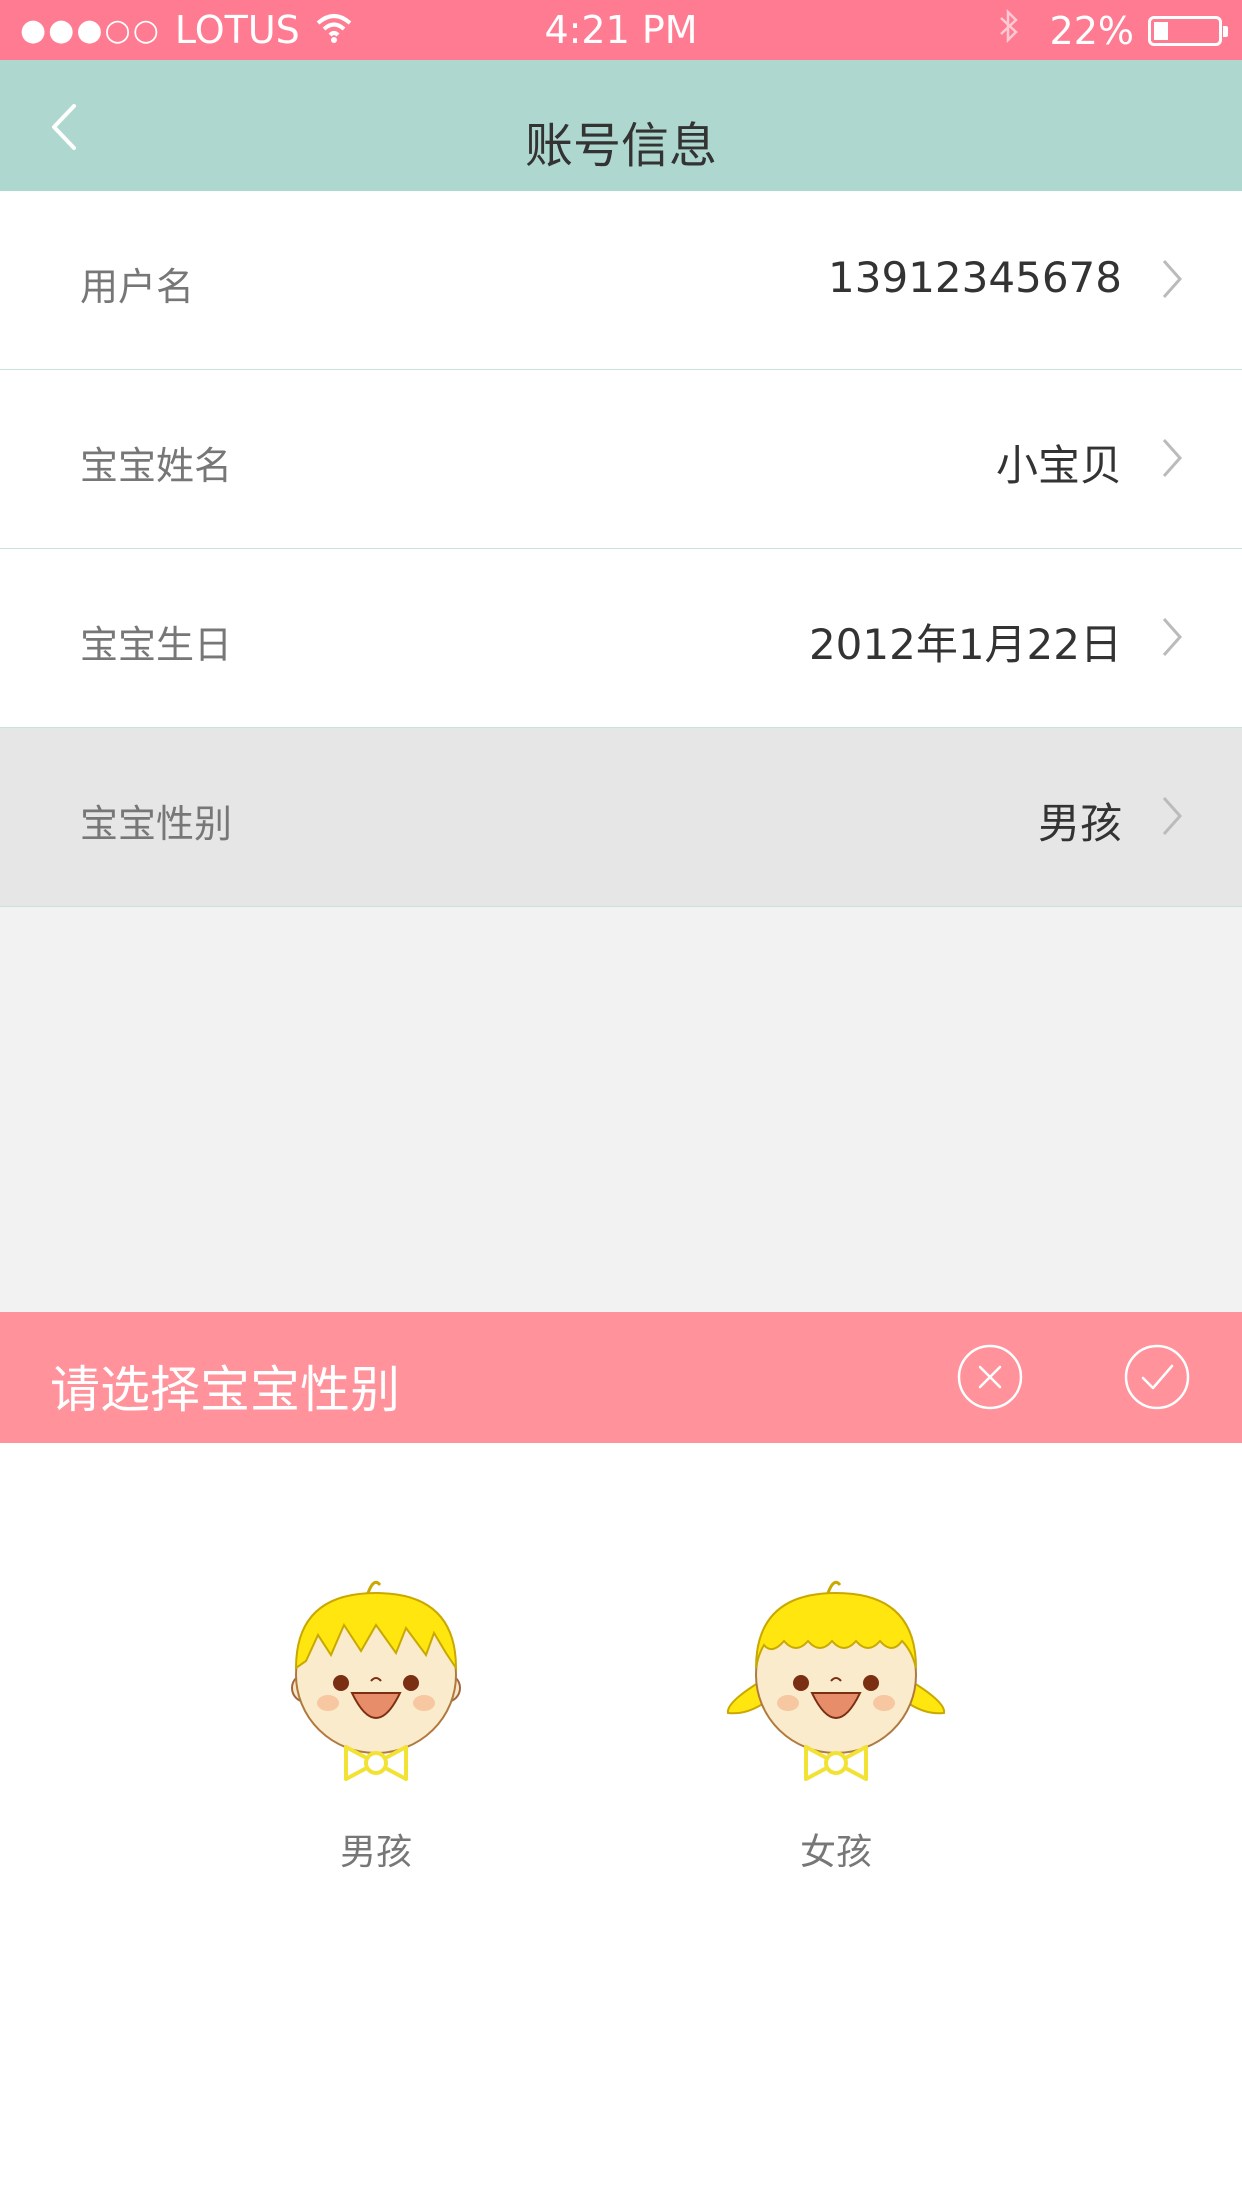  Describe the element at coordinates (156, 824) in the screenshot. I see `row-label: 宝宝性别` at that location.